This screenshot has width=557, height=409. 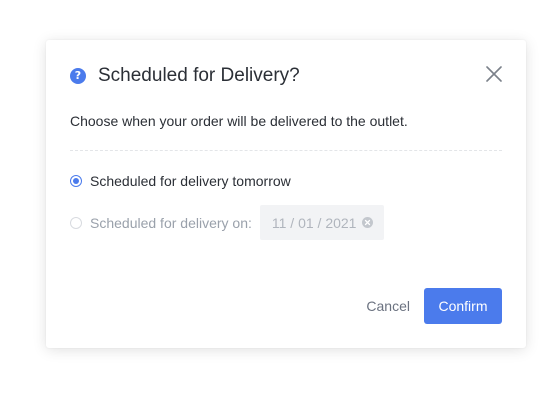 What do you see at coordinates (286, 150) in the screenshot?
I see `dashed-divider` at bounding box center [286, 150].